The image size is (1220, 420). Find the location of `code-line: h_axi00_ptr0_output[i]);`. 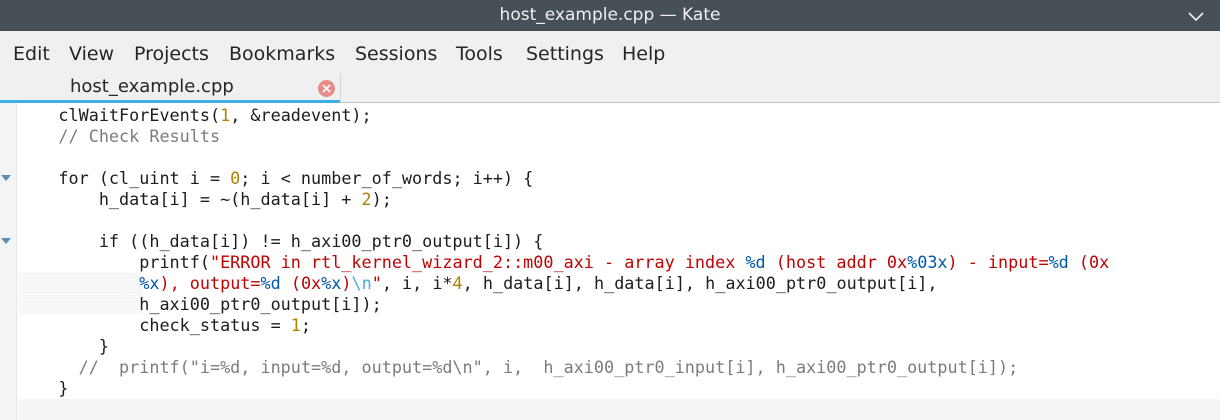

code-line: h_axi00_ptr0_output[i]); is located at coordinates (563, 304).